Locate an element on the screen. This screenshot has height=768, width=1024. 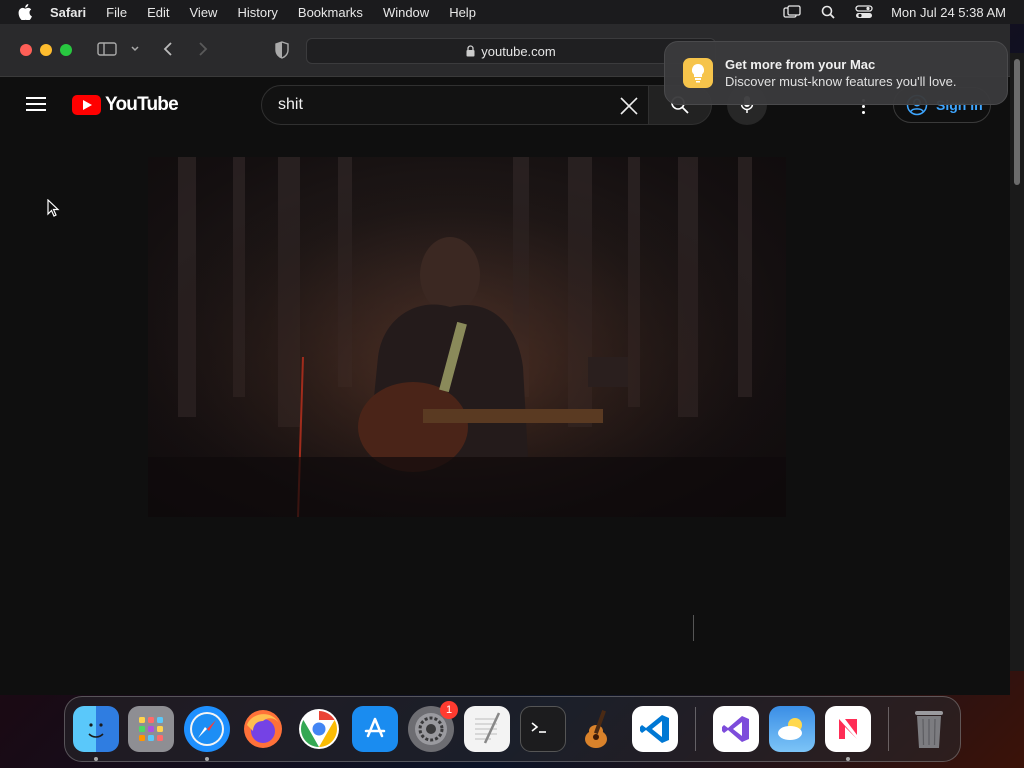
news-icon is located at coordinates (848, 729).